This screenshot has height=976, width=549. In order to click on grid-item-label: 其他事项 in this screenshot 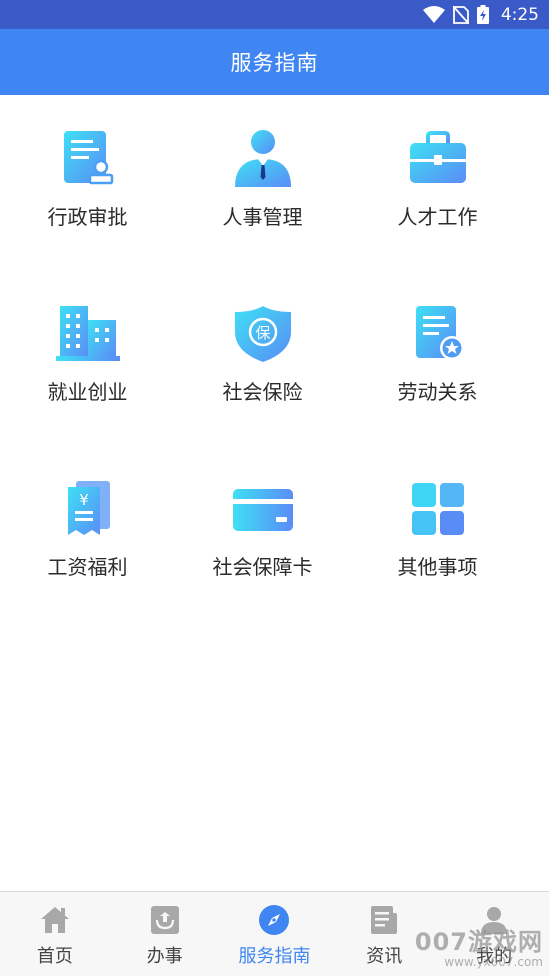, I will do `click(437, 567)`.